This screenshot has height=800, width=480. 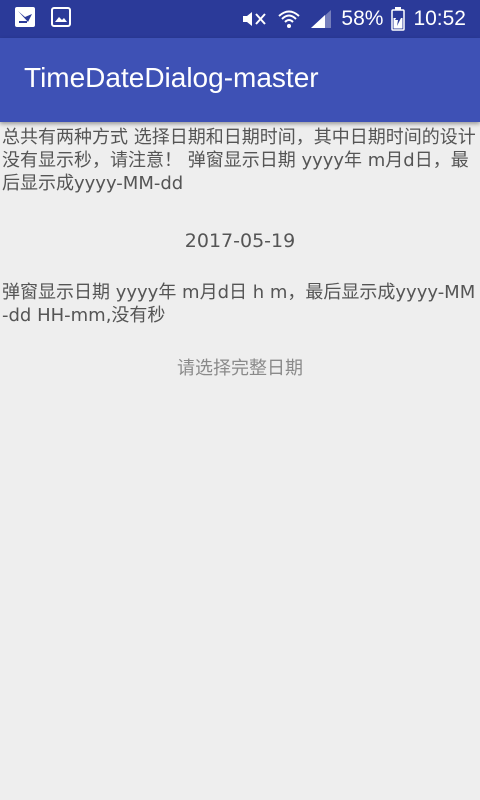 What do you see at coordinates (439, 18) in the screenshot?
I see `clock: 10:52` at bounding box center [439, 18].